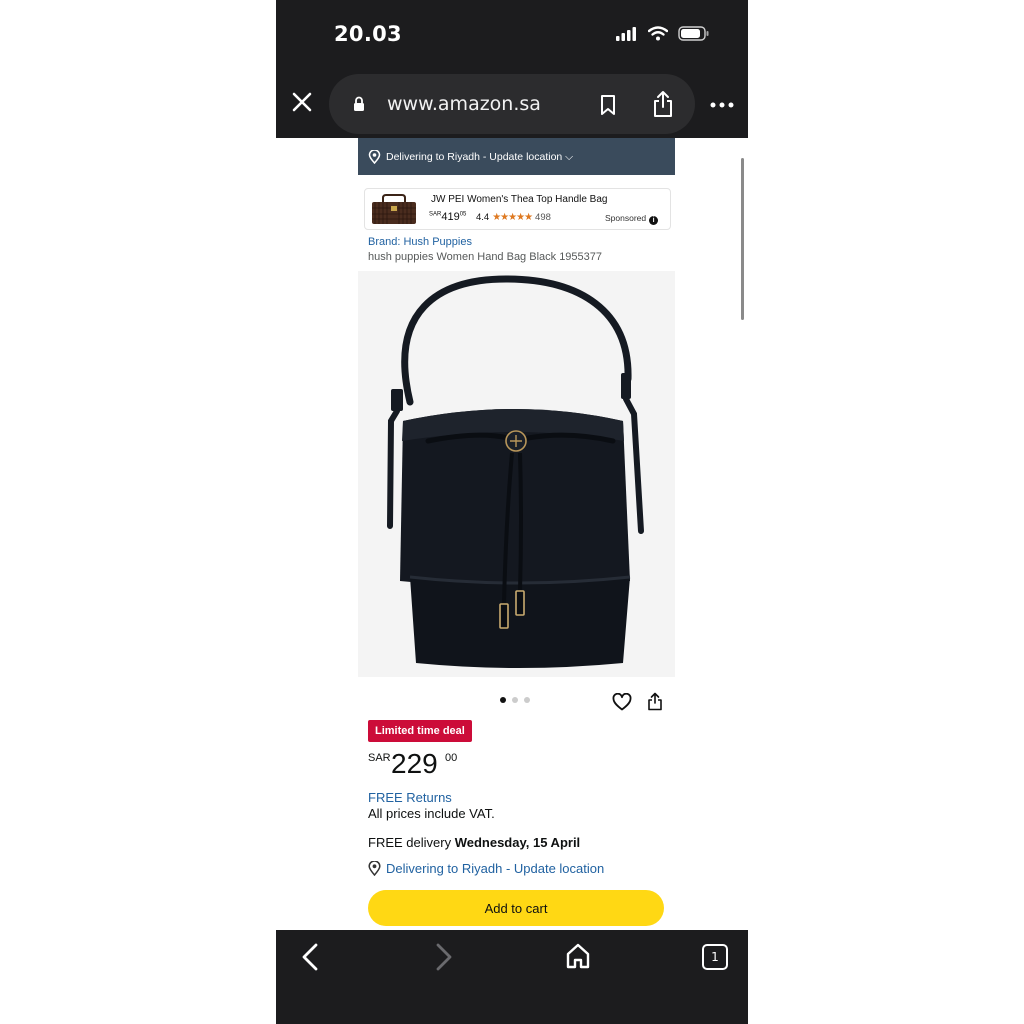  What do you see at coordinates (516, 474) in the screenshot?
I see `product-image` at bounding box center [516, 474].